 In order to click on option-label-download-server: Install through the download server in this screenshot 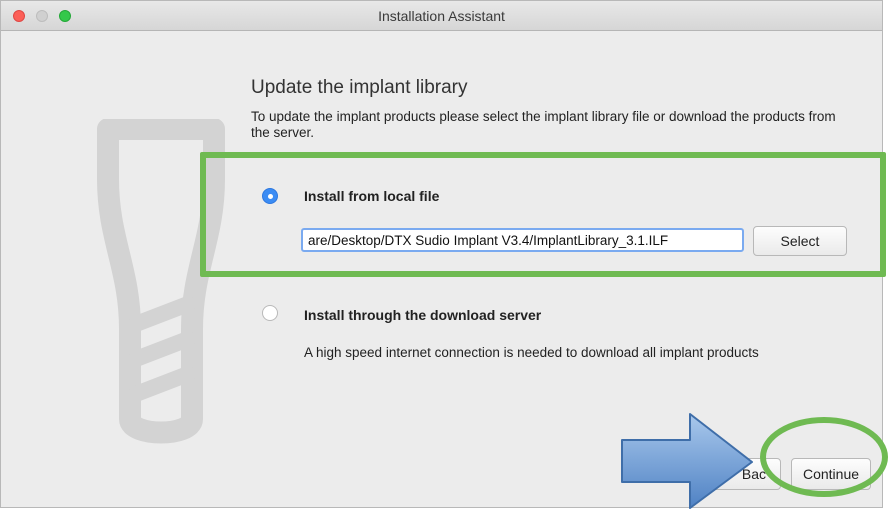, I will do `click(422, 315)`.